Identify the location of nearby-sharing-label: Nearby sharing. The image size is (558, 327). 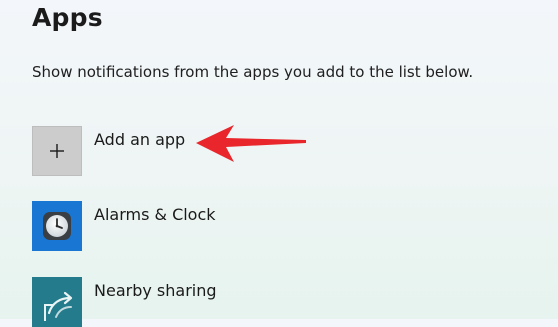
(155, 290).